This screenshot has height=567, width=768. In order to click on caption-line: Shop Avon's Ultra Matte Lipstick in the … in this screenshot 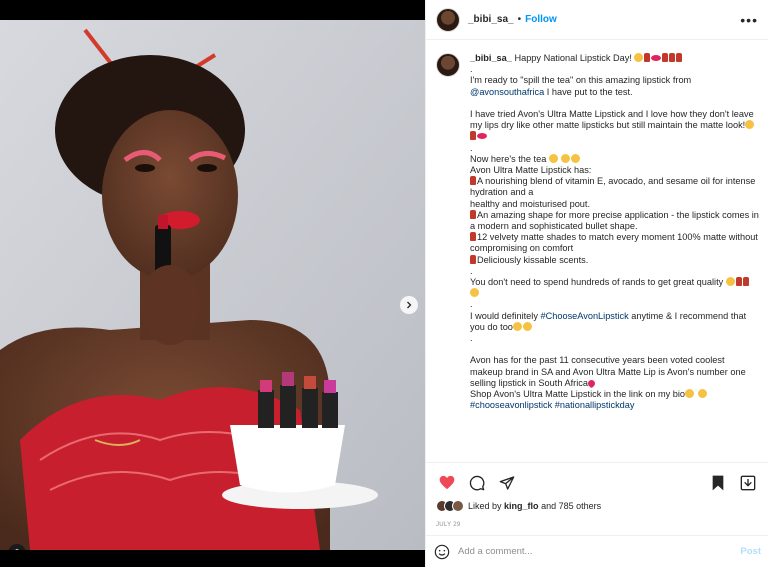, I will do `click(614, 394)`.